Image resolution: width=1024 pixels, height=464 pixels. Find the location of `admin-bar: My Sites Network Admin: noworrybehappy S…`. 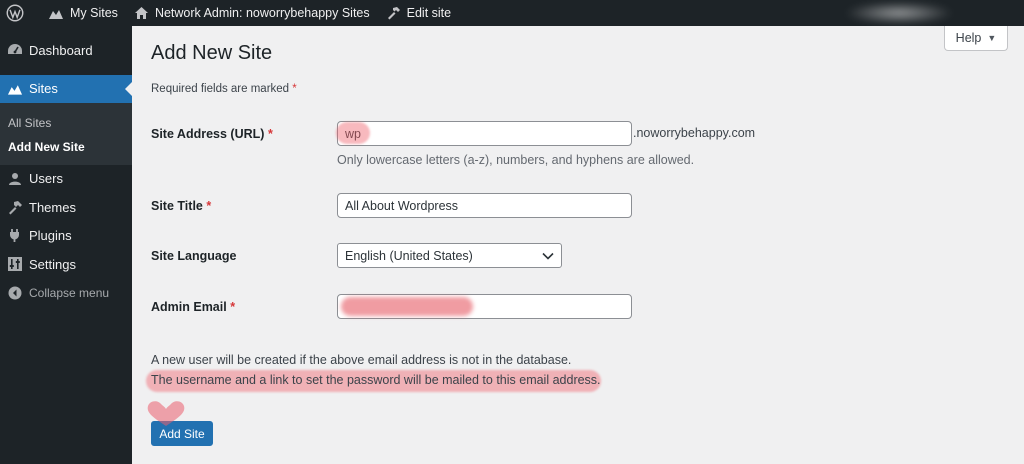

admin-bar: My Sites Network Admin: noworrybehappy S… is located at coordinates (512, 13).